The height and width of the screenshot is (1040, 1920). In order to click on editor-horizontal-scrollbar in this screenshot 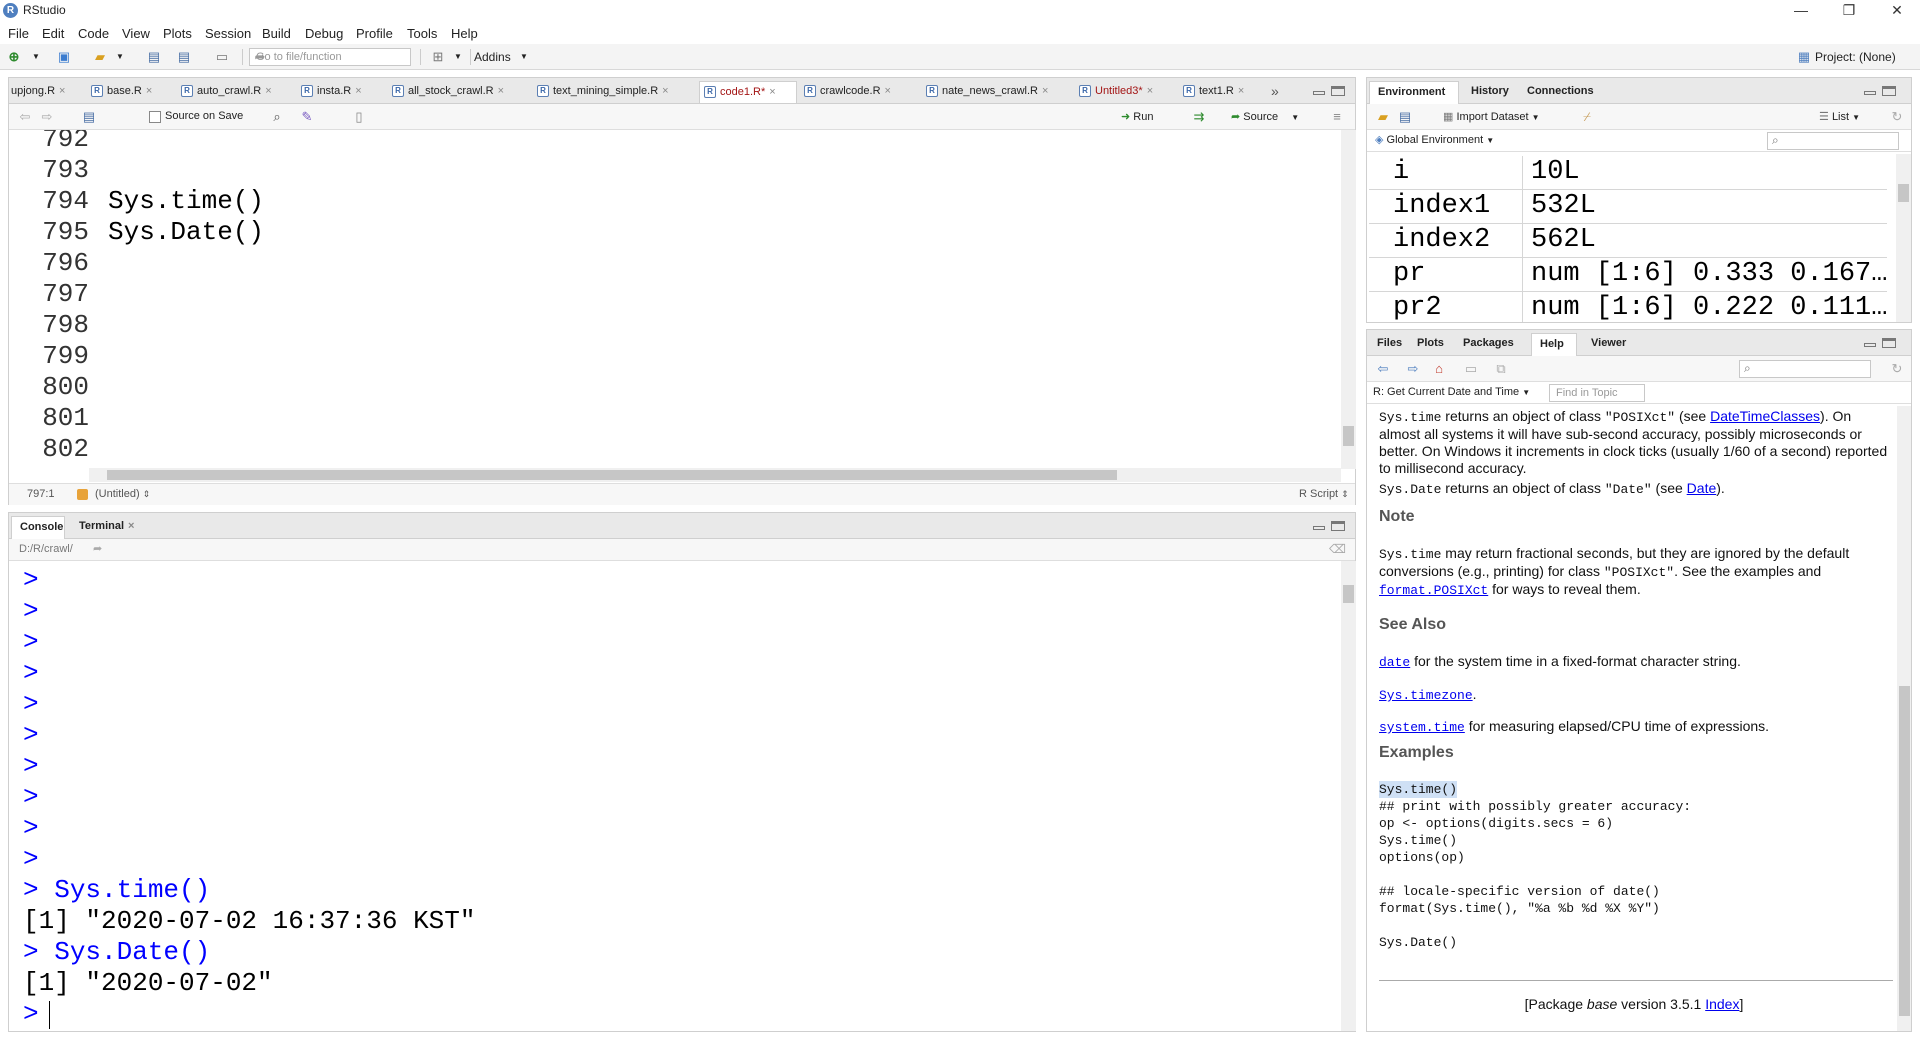, I will do `click(715, 475)`.